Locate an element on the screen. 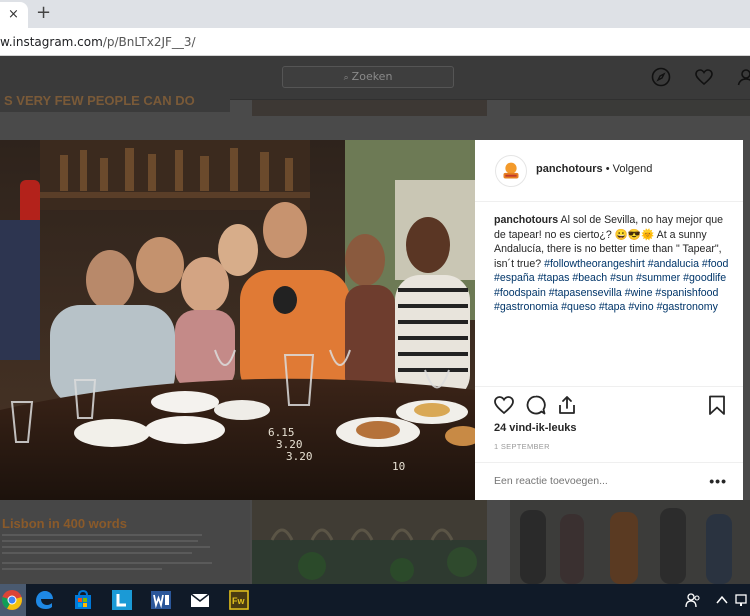 The image size is (750, 616). chalk-price-4: 10 is located at coordinates (398, 466).